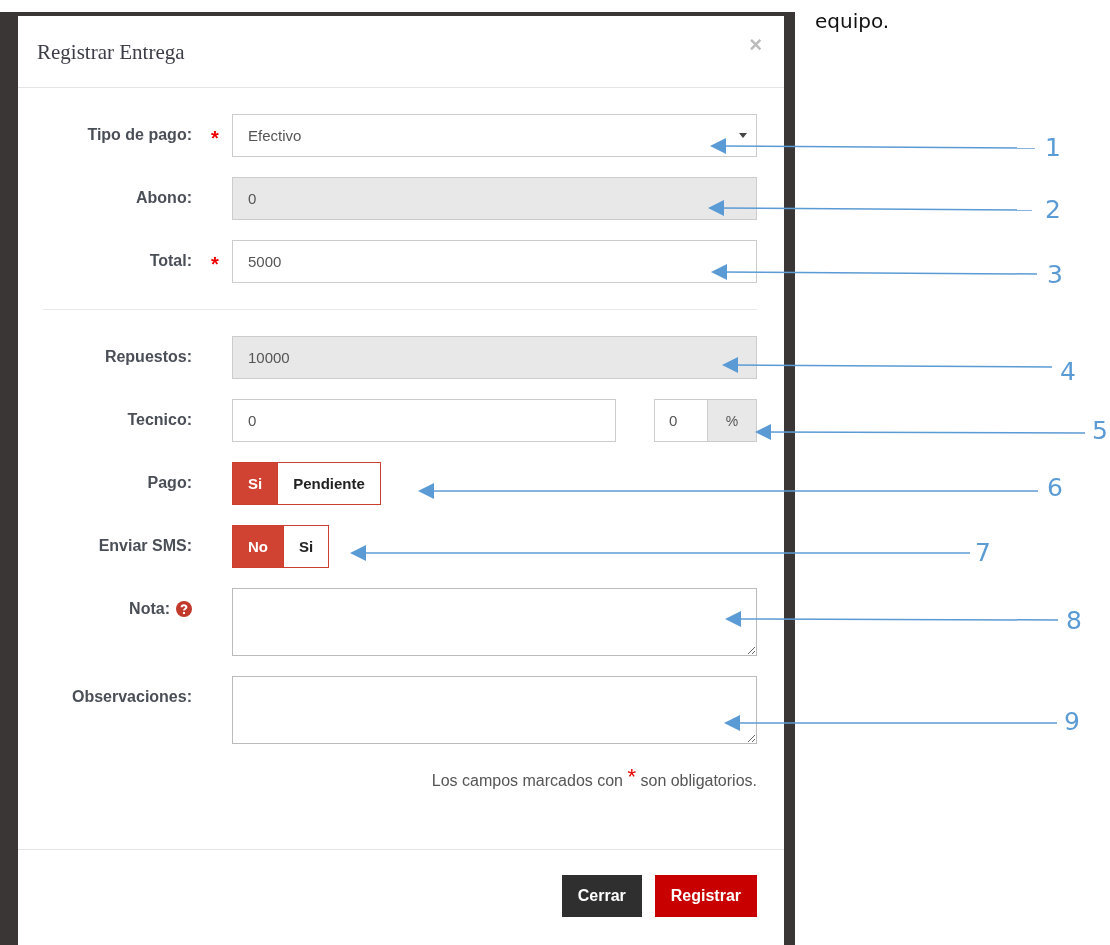 The image size is (1110, 945). I want to click on field-label: Repuestos:, so click(148, 357).